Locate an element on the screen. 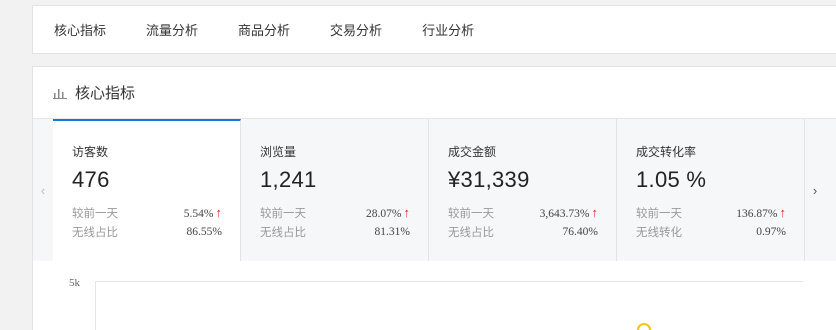  secondary-value: 81.31% is located at coordinates (392, 231).